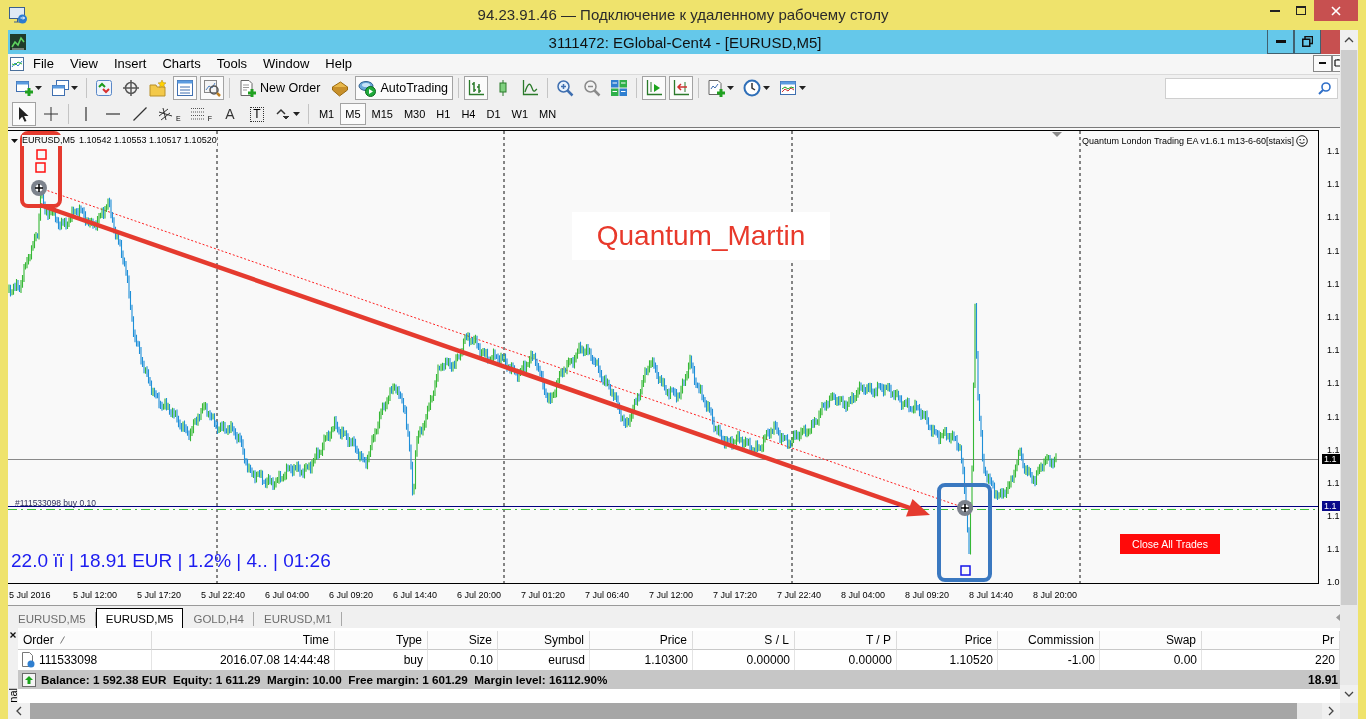 The height and width of the screenshot is (719, 1366). Describe the element at coordinates (1349, 327) in the screenshot. I see `scrollbar-thumb` at that location.